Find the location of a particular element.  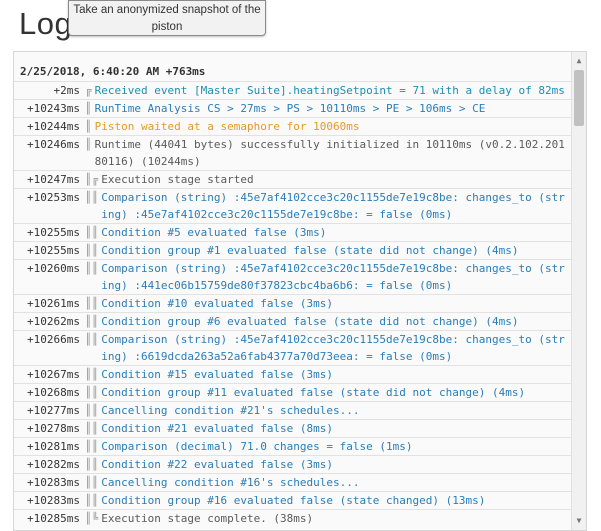

vertical-scrollbar: ▲ ▼ is located at coordinates (578, 291).